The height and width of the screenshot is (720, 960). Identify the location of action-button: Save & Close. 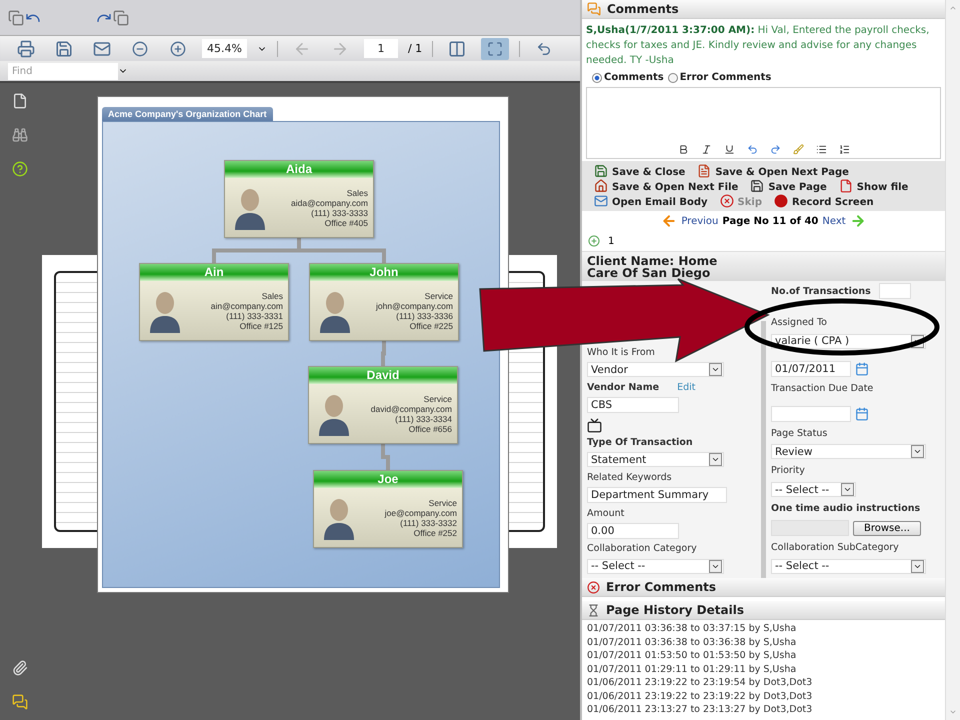
(640, 171).